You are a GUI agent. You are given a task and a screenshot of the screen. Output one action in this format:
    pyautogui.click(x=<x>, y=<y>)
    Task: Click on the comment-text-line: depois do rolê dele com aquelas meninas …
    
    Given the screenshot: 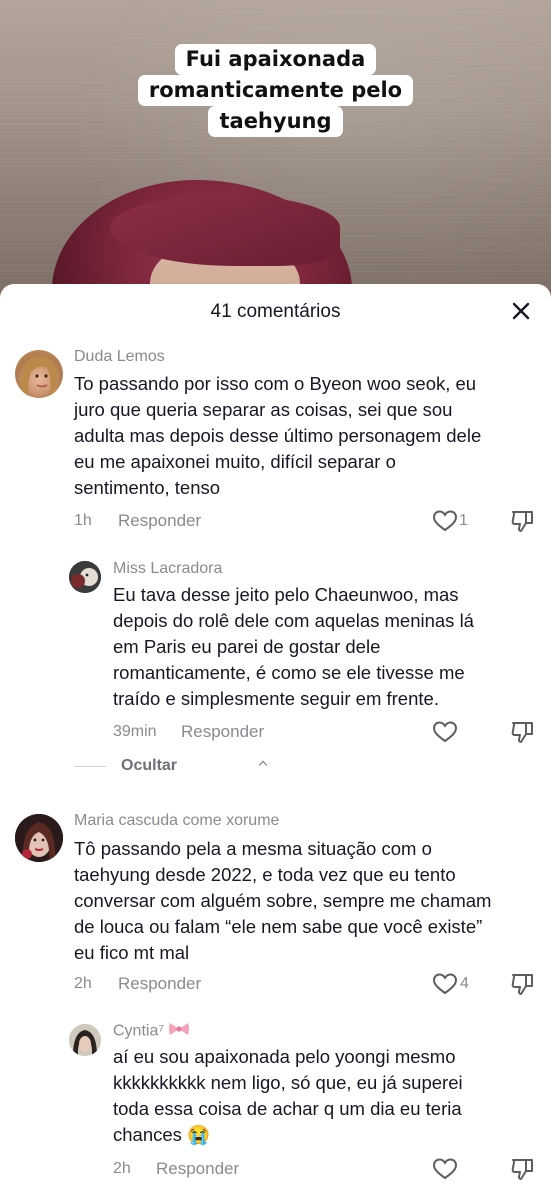 What is the action you would take?
    pyautogui.click(x=293, y=620)
    